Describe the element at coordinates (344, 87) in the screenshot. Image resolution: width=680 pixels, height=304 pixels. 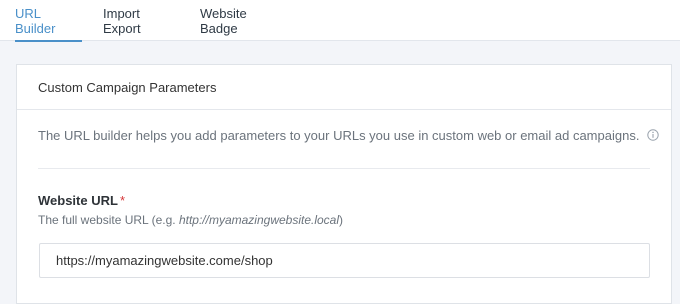
I see `panel-title: Custom Campaign Parameters` at that location.